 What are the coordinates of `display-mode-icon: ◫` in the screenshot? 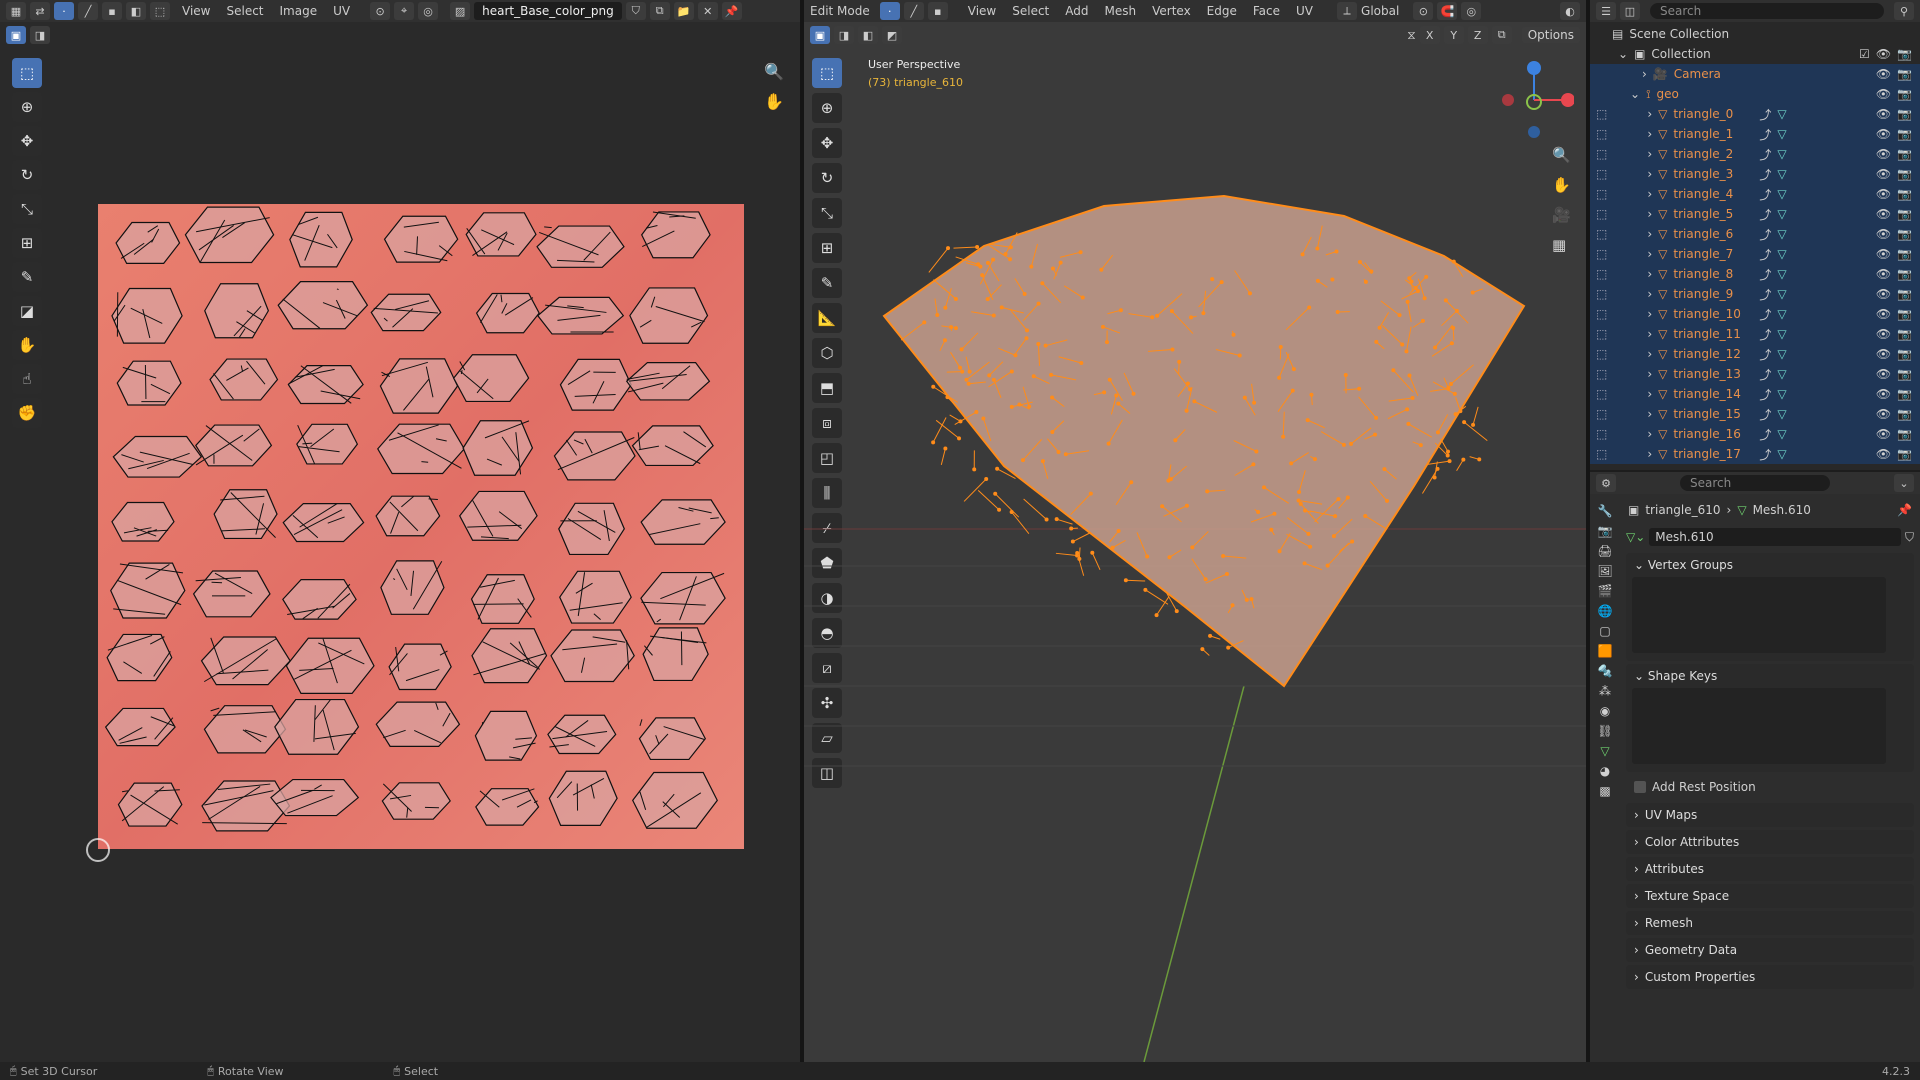 It's located at (1630, 11).